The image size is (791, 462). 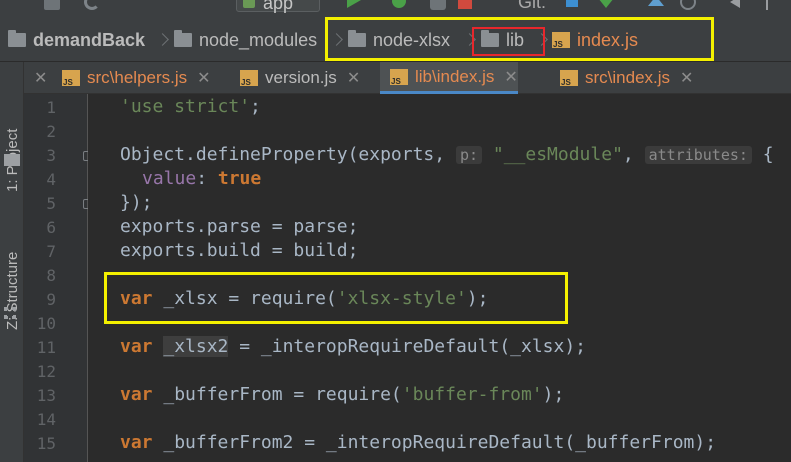 What do you see at coordinates (46, 347) in the screenshot?
I see `line-number: 11` at bounding box center [46, 347].